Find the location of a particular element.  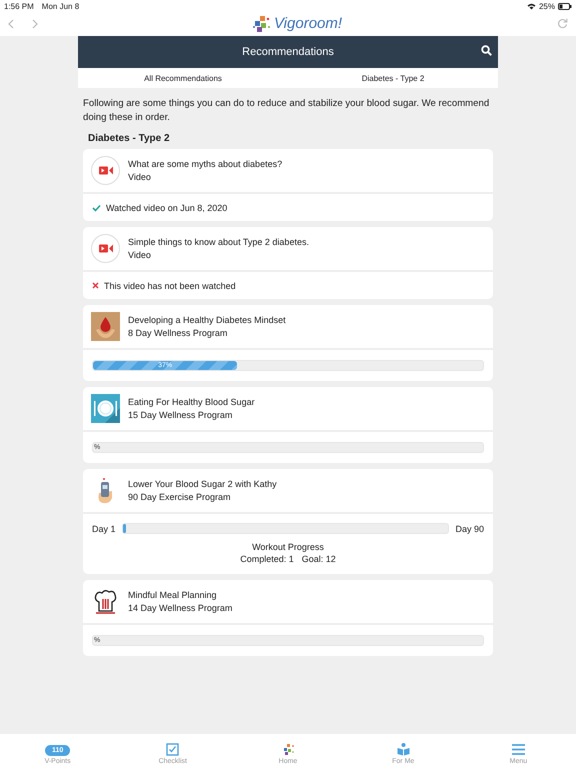

logo-text: Vigoroom! is located at coordinates (308, 23).